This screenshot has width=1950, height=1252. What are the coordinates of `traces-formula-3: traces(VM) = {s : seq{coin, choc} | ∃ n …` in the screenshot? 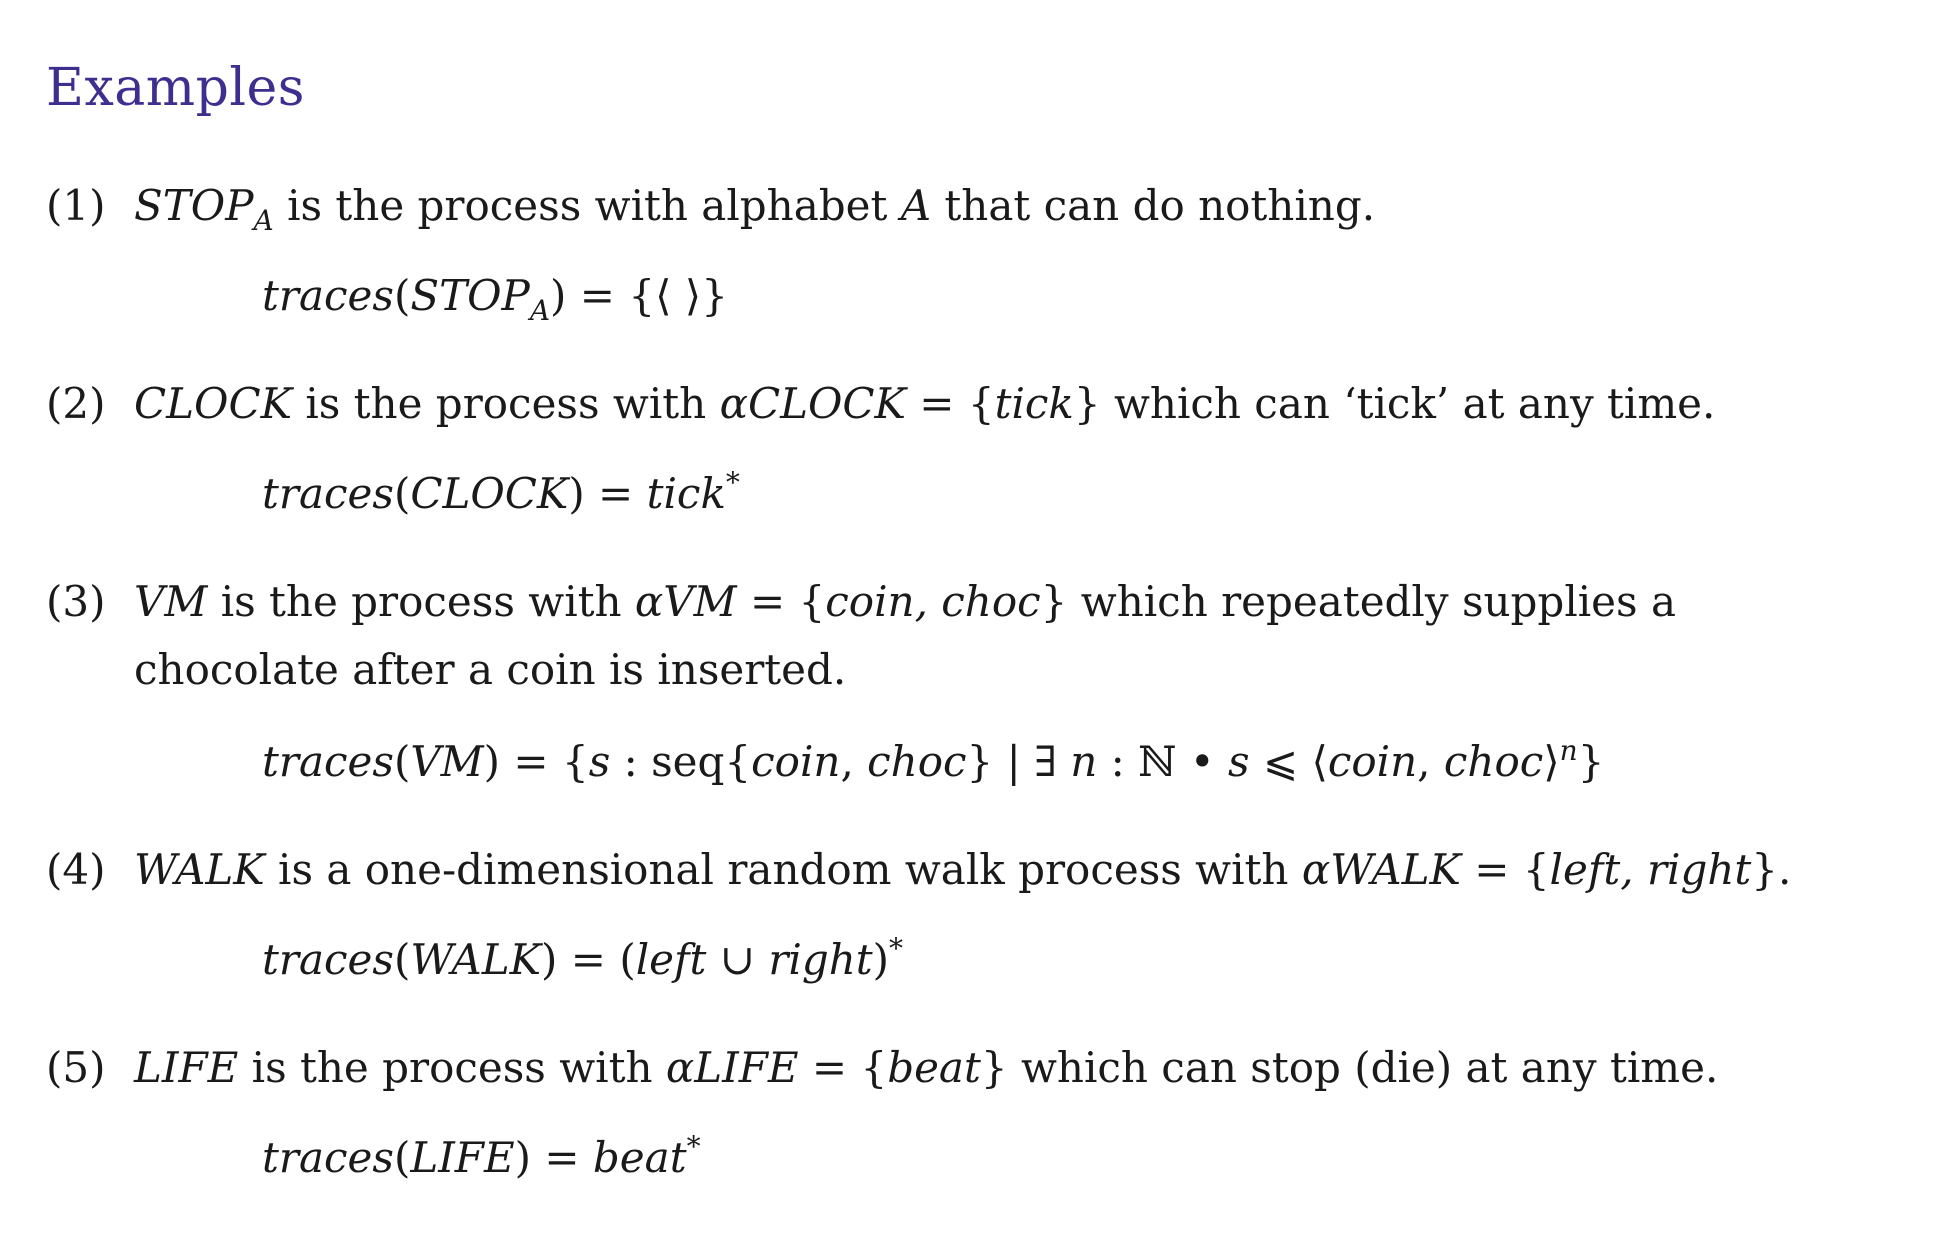 It's located at (933, 762).